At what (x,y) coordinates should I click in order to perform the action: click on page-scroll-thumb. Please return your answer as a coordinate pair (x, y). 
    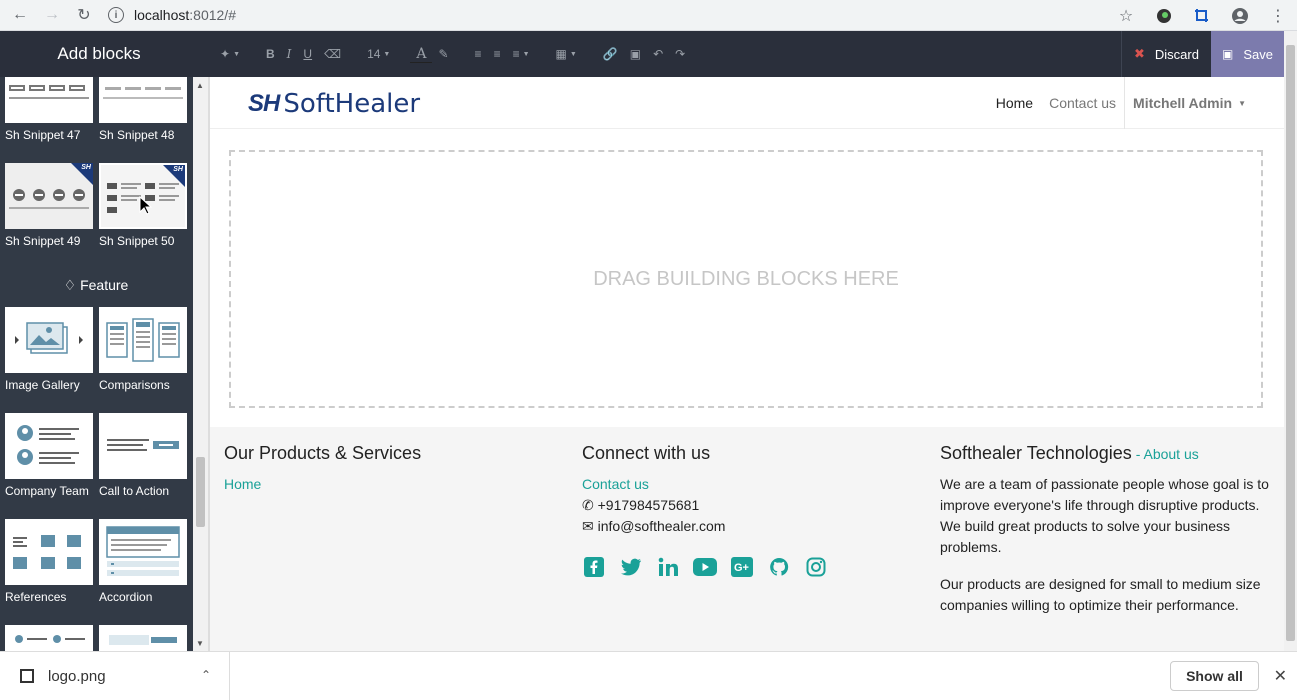
    Looking at the image, I should click on (1290, 343).